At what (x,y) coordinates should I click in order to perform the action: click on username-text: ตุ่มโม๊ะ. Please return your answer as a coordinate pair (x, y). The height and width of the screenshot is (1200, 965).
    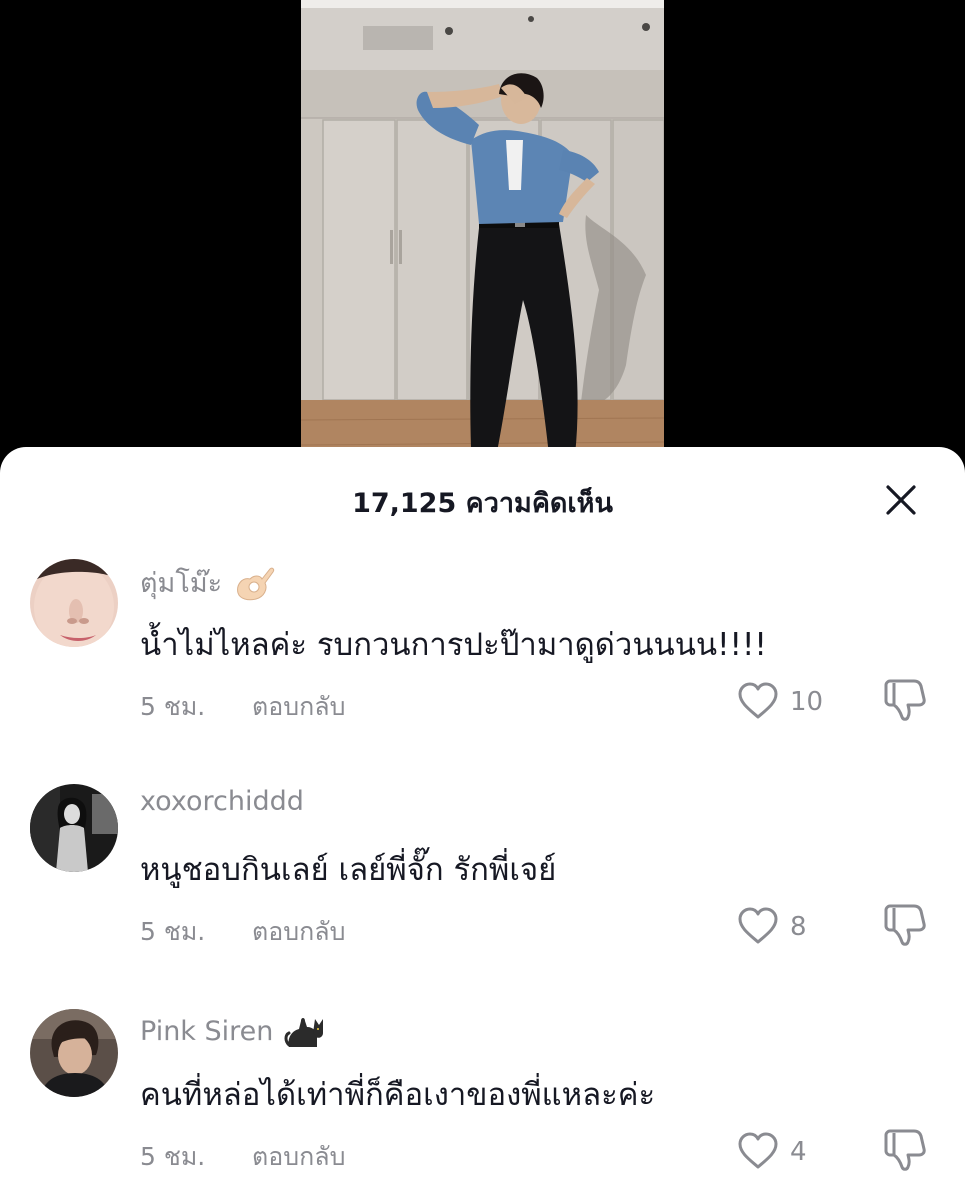
    Looking at the image, I should click on (181, 583).